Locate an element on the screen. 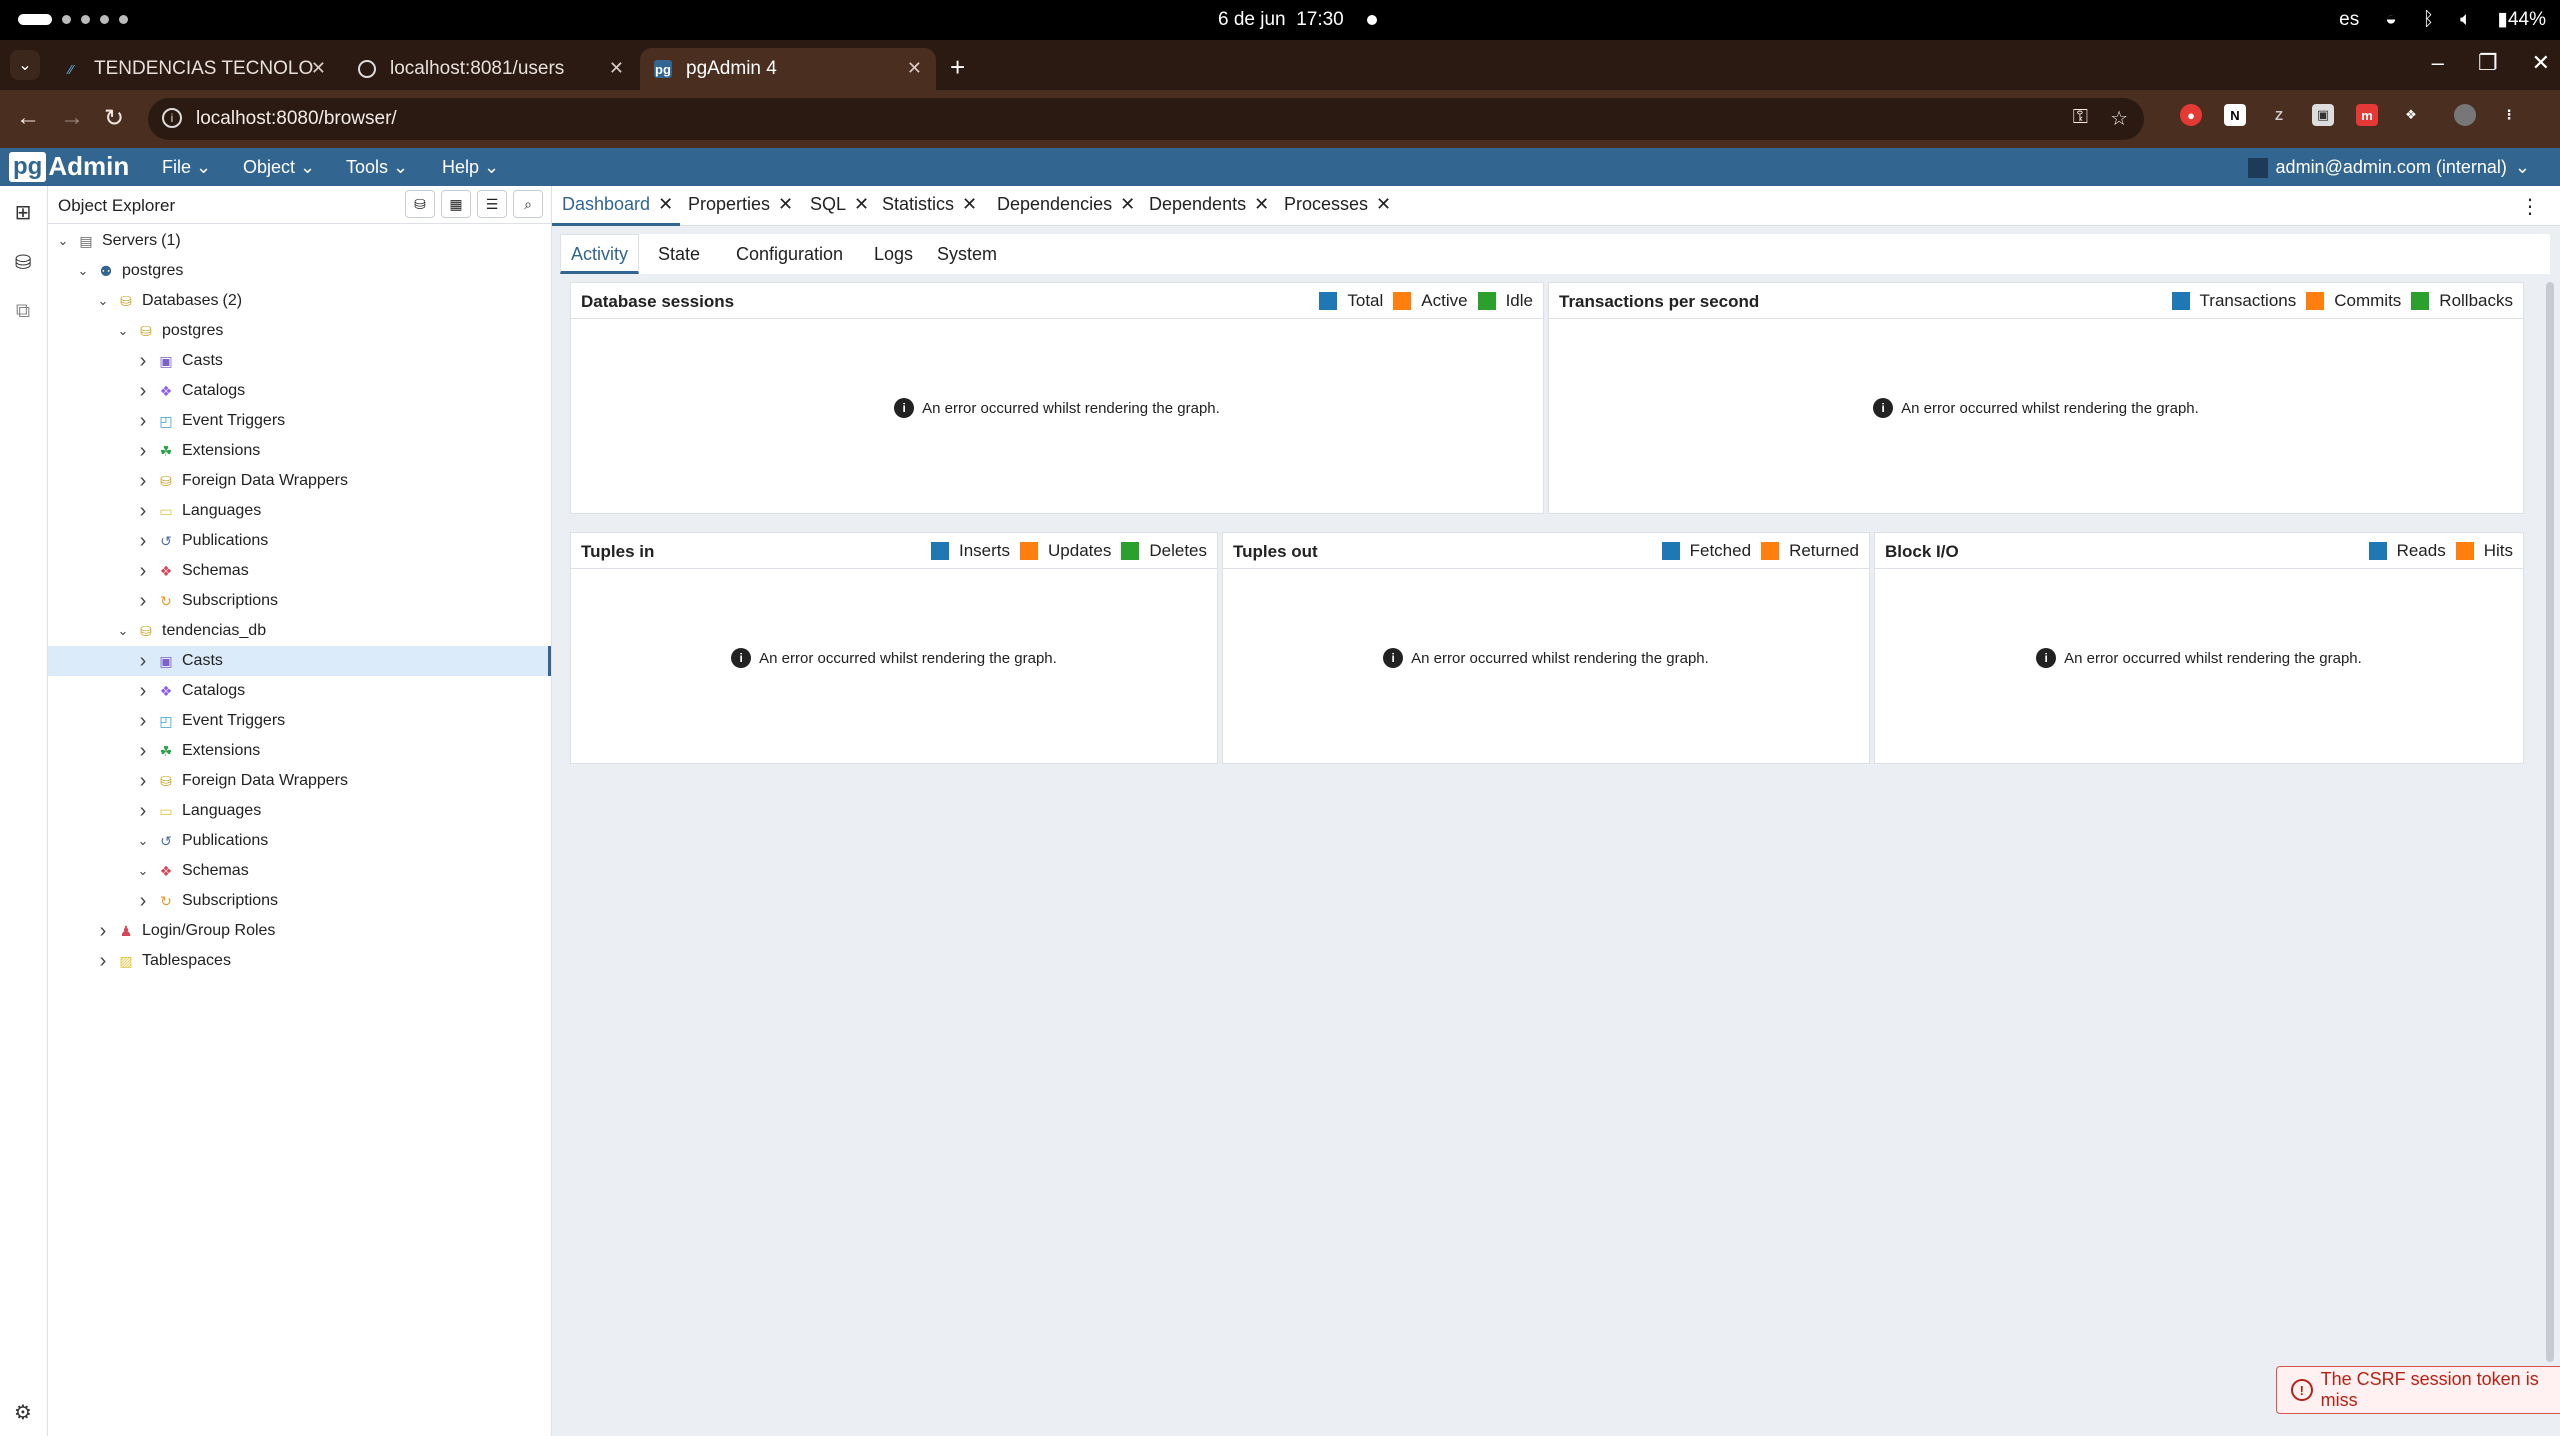  site-info-icon: i is located at coordinates (172, 118).